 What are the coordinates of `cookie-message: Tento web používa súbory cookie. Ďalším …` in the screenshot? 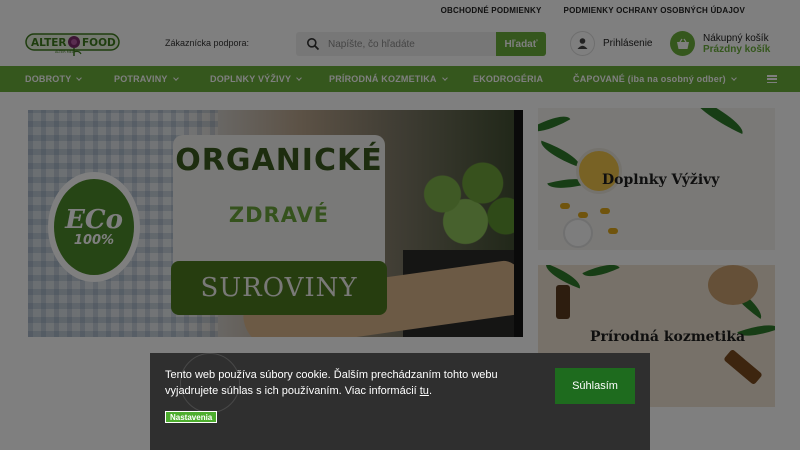 It's located at (331, 383).